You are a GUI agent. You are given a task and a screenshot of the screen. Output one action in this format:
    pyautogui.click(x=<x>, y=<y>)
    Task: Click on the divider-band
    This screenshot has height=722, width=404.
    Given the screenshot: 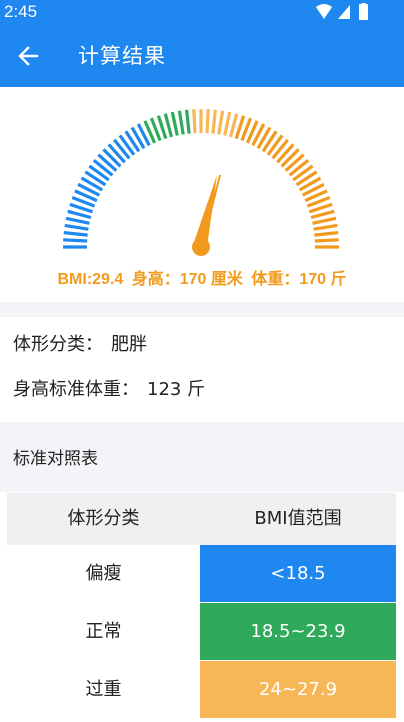 What is the action you would take?
    pyautogui.click(x=202, y=309)
    